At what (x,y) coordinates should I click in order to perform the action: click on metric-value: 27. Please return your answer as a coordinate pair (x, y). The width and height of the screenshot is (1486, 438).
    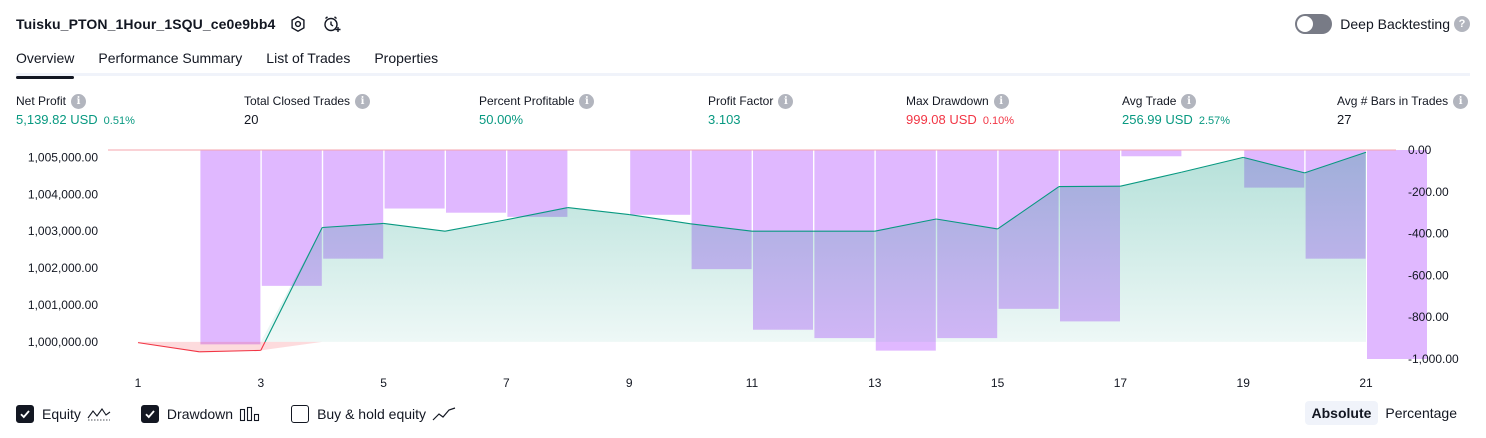
    Looking at the image, I should click on (1344, 119).